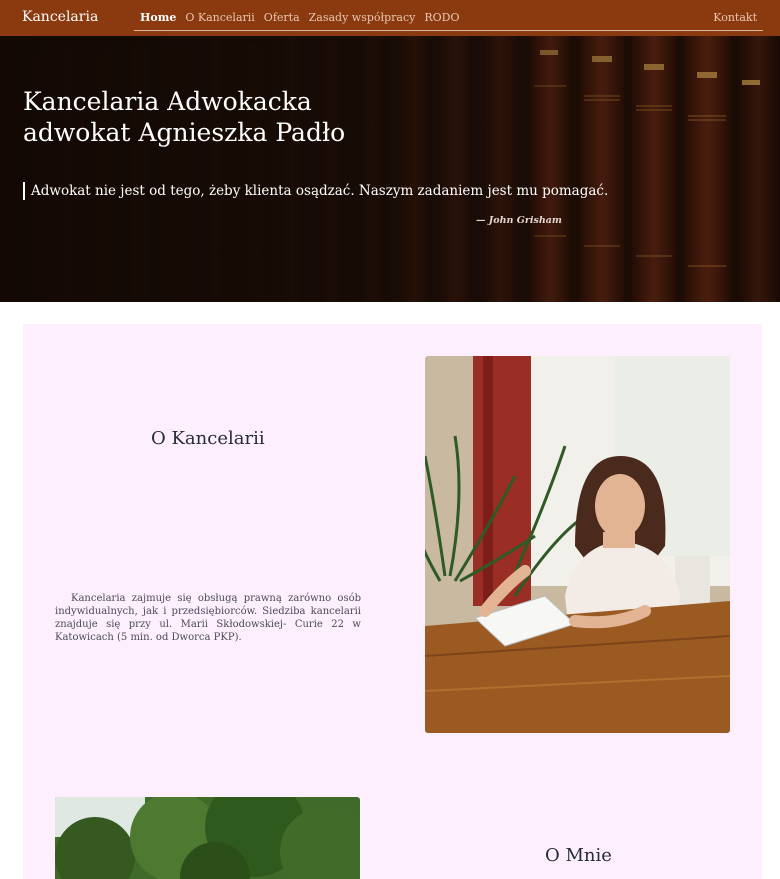 This screenshot has height=879, width=780. I want to click on outdoor-photo-image, so click(207, 838).